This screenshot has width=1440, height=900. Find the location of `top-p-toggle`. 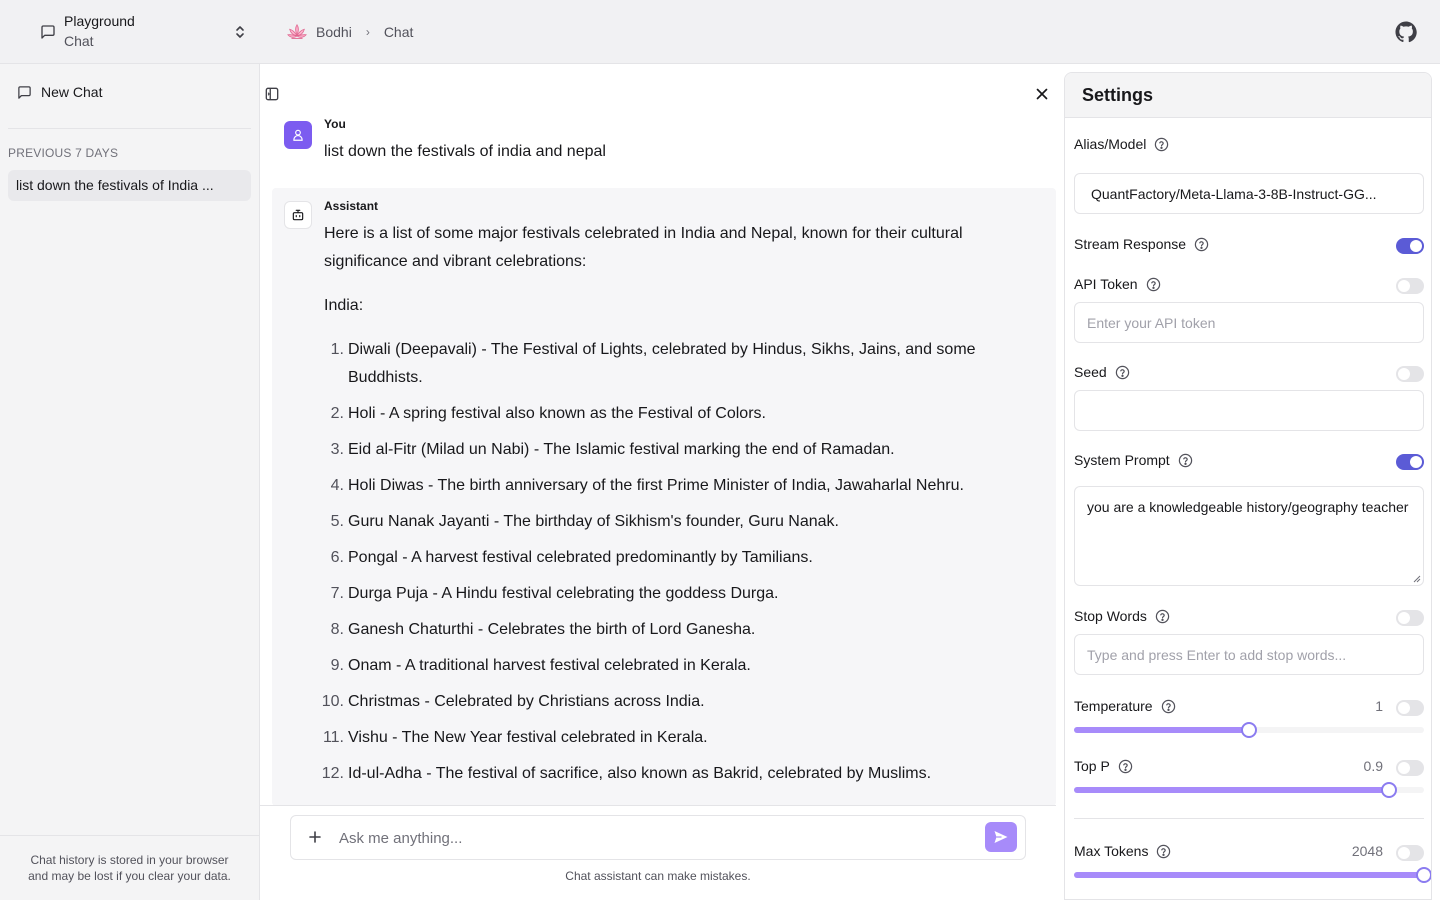

top-p-toggle is located at coordinates (1410, 768).